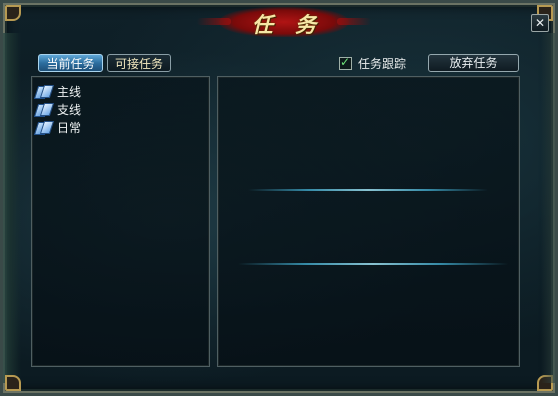 The height and width of the screenshot is (396, 558). What do you see at coordinates (382, 63) in the screenshot?
I see `quest-tracking-label: 任务跟踪` at bounding box center [382, 63].